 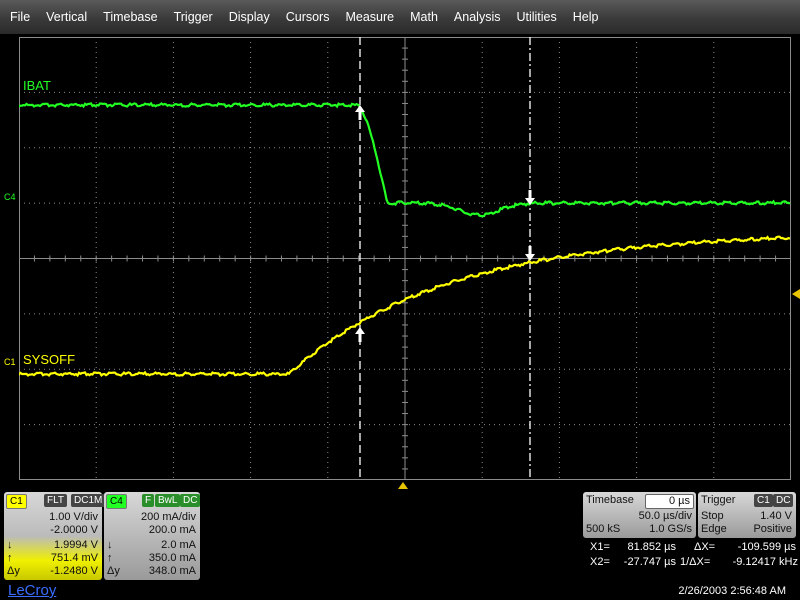 I want to click on ch4-offset: 200.0 mA, so click(x=172, y=530).